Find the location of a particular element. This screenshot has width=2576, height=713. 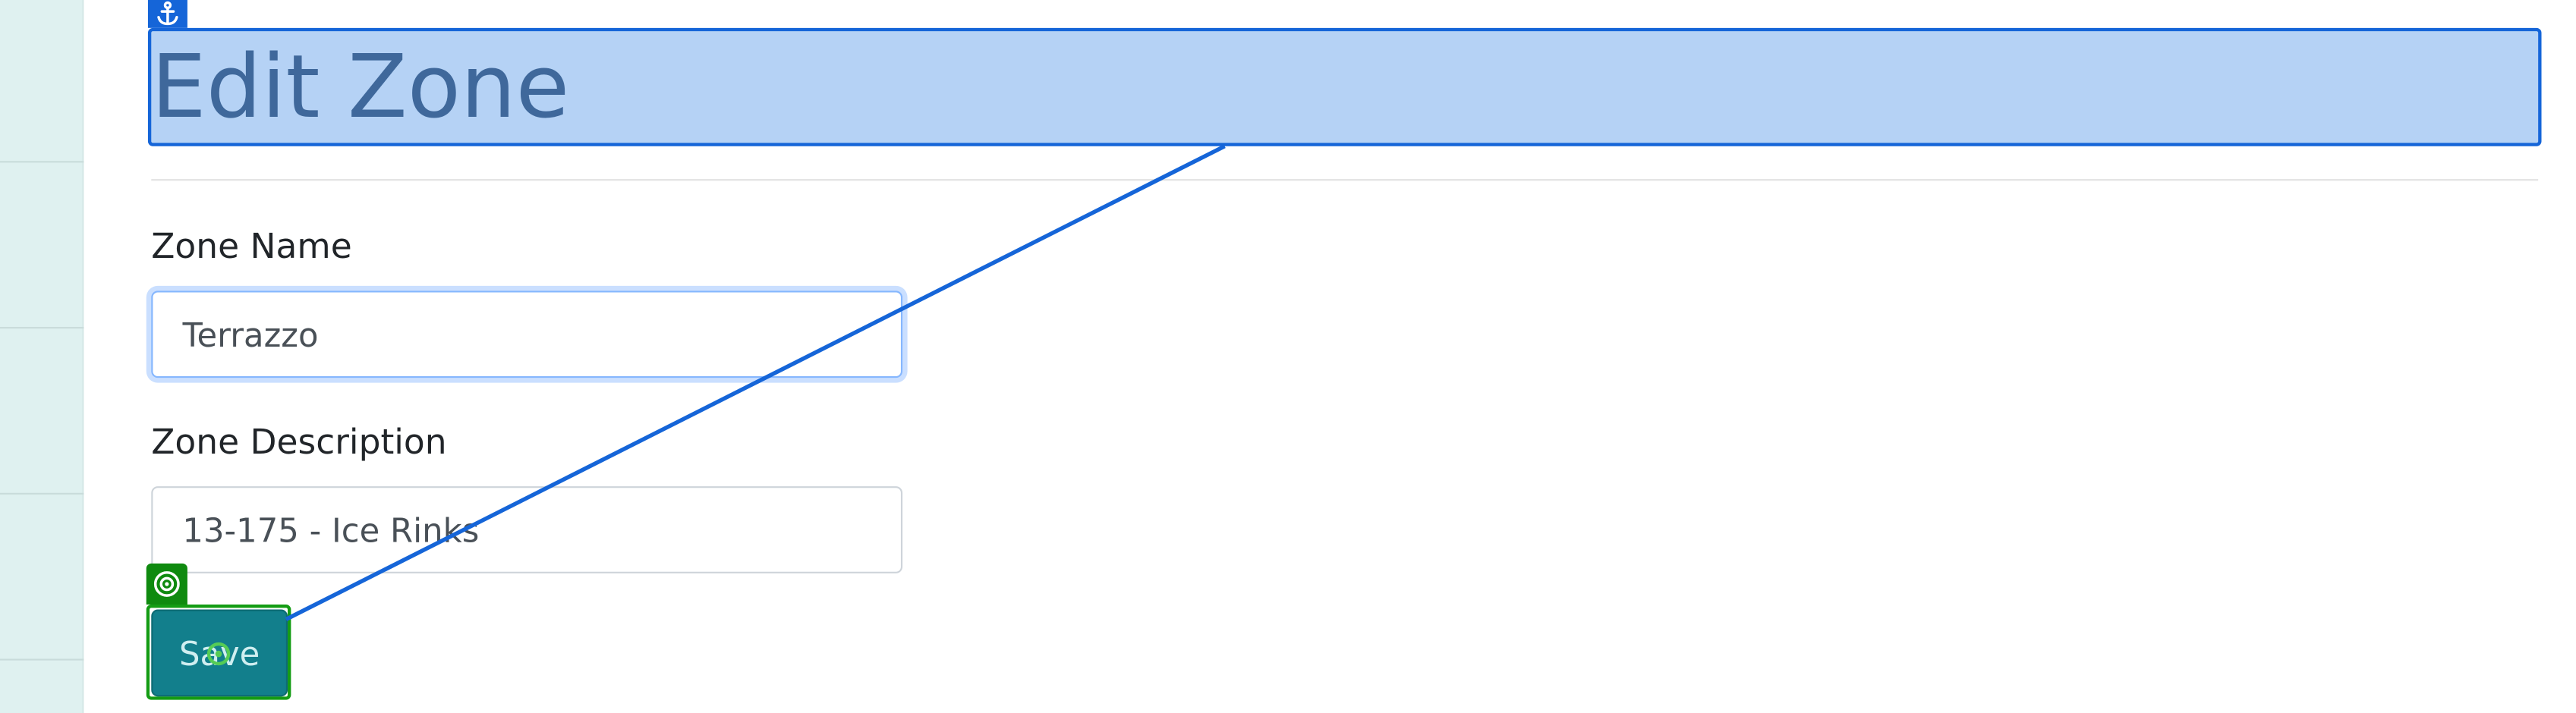

target-icon is located at coordinates (166, 584).